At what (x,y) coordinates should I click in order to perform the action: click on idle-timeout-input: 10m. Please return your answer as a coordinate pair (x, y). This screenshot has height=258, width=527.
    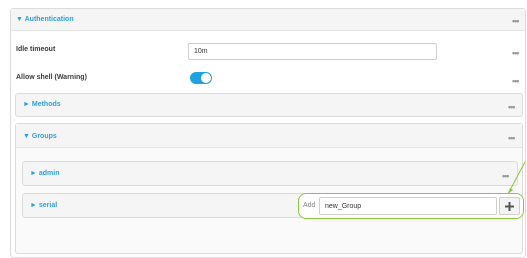
    Looking at the image, I should click on (312, 51).